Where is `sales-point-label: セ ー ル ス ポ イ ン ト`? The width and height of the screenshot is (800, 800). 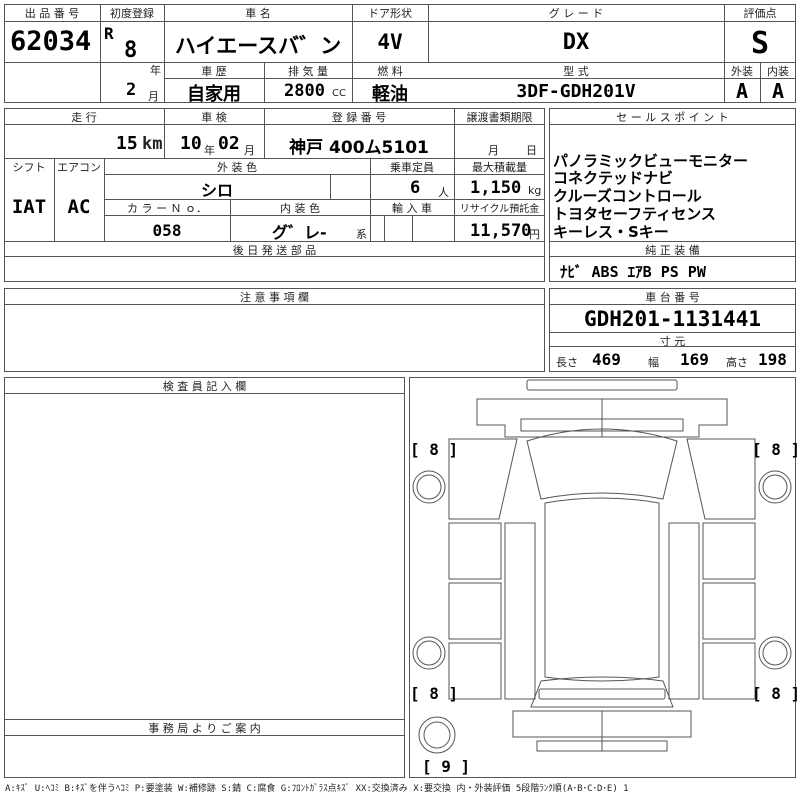 sales-point-label: セ ー ル ス ポ イ ン ト is located at coordinates (672, 117).